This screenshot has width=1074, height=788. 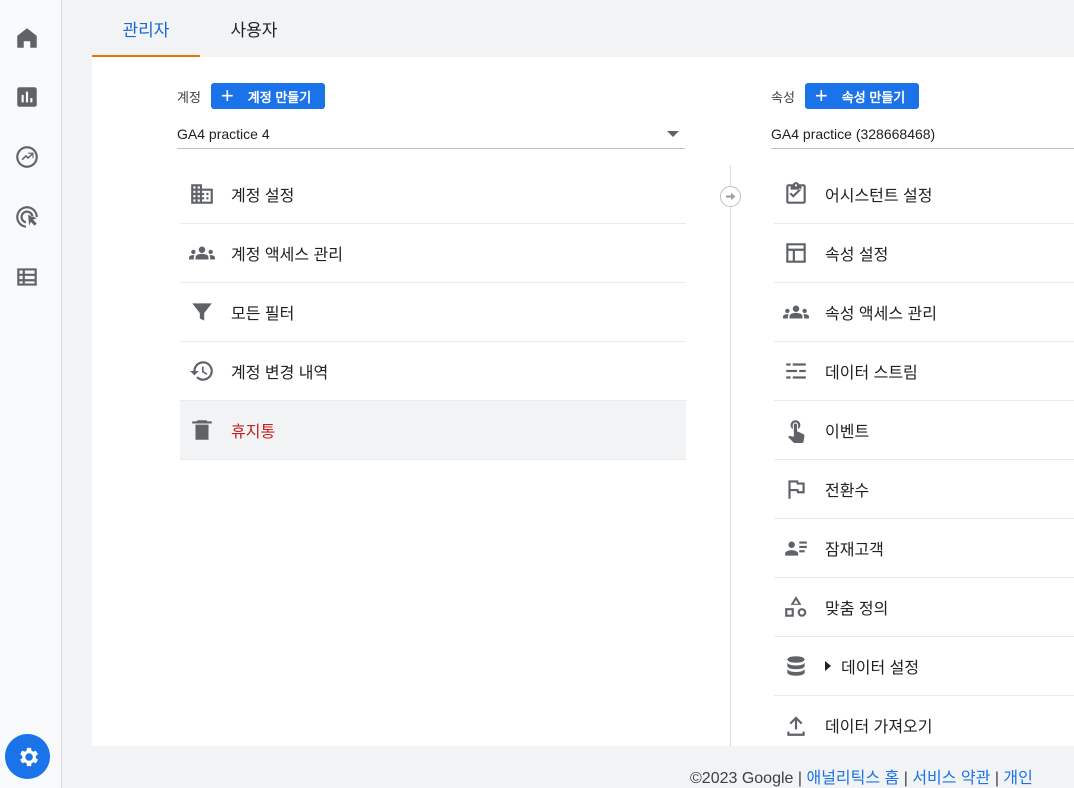 I want to click on filter-icon, so click(x=202, y=312).